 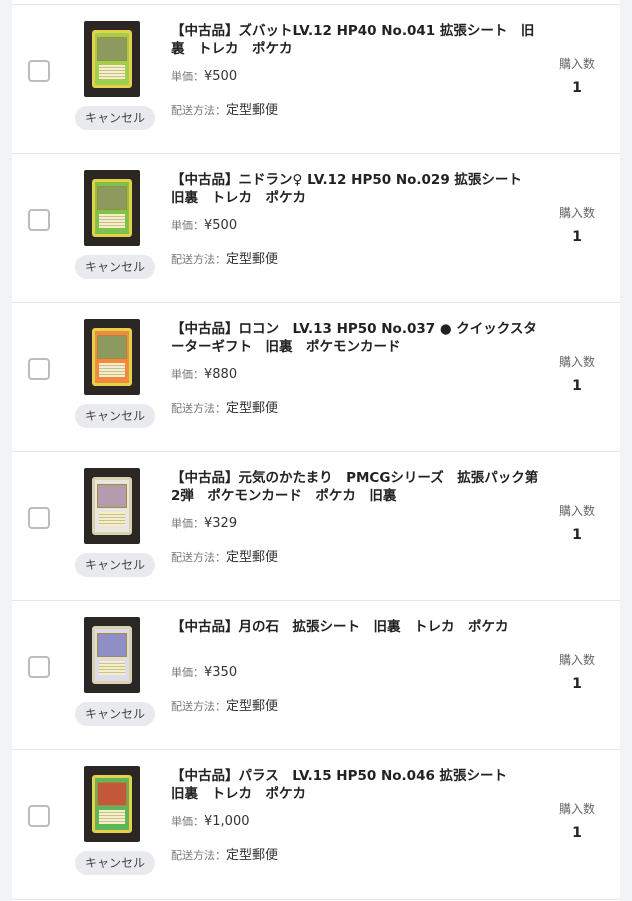 I want to click on unit-price-value: ¥880, so click(x=221, y=374).